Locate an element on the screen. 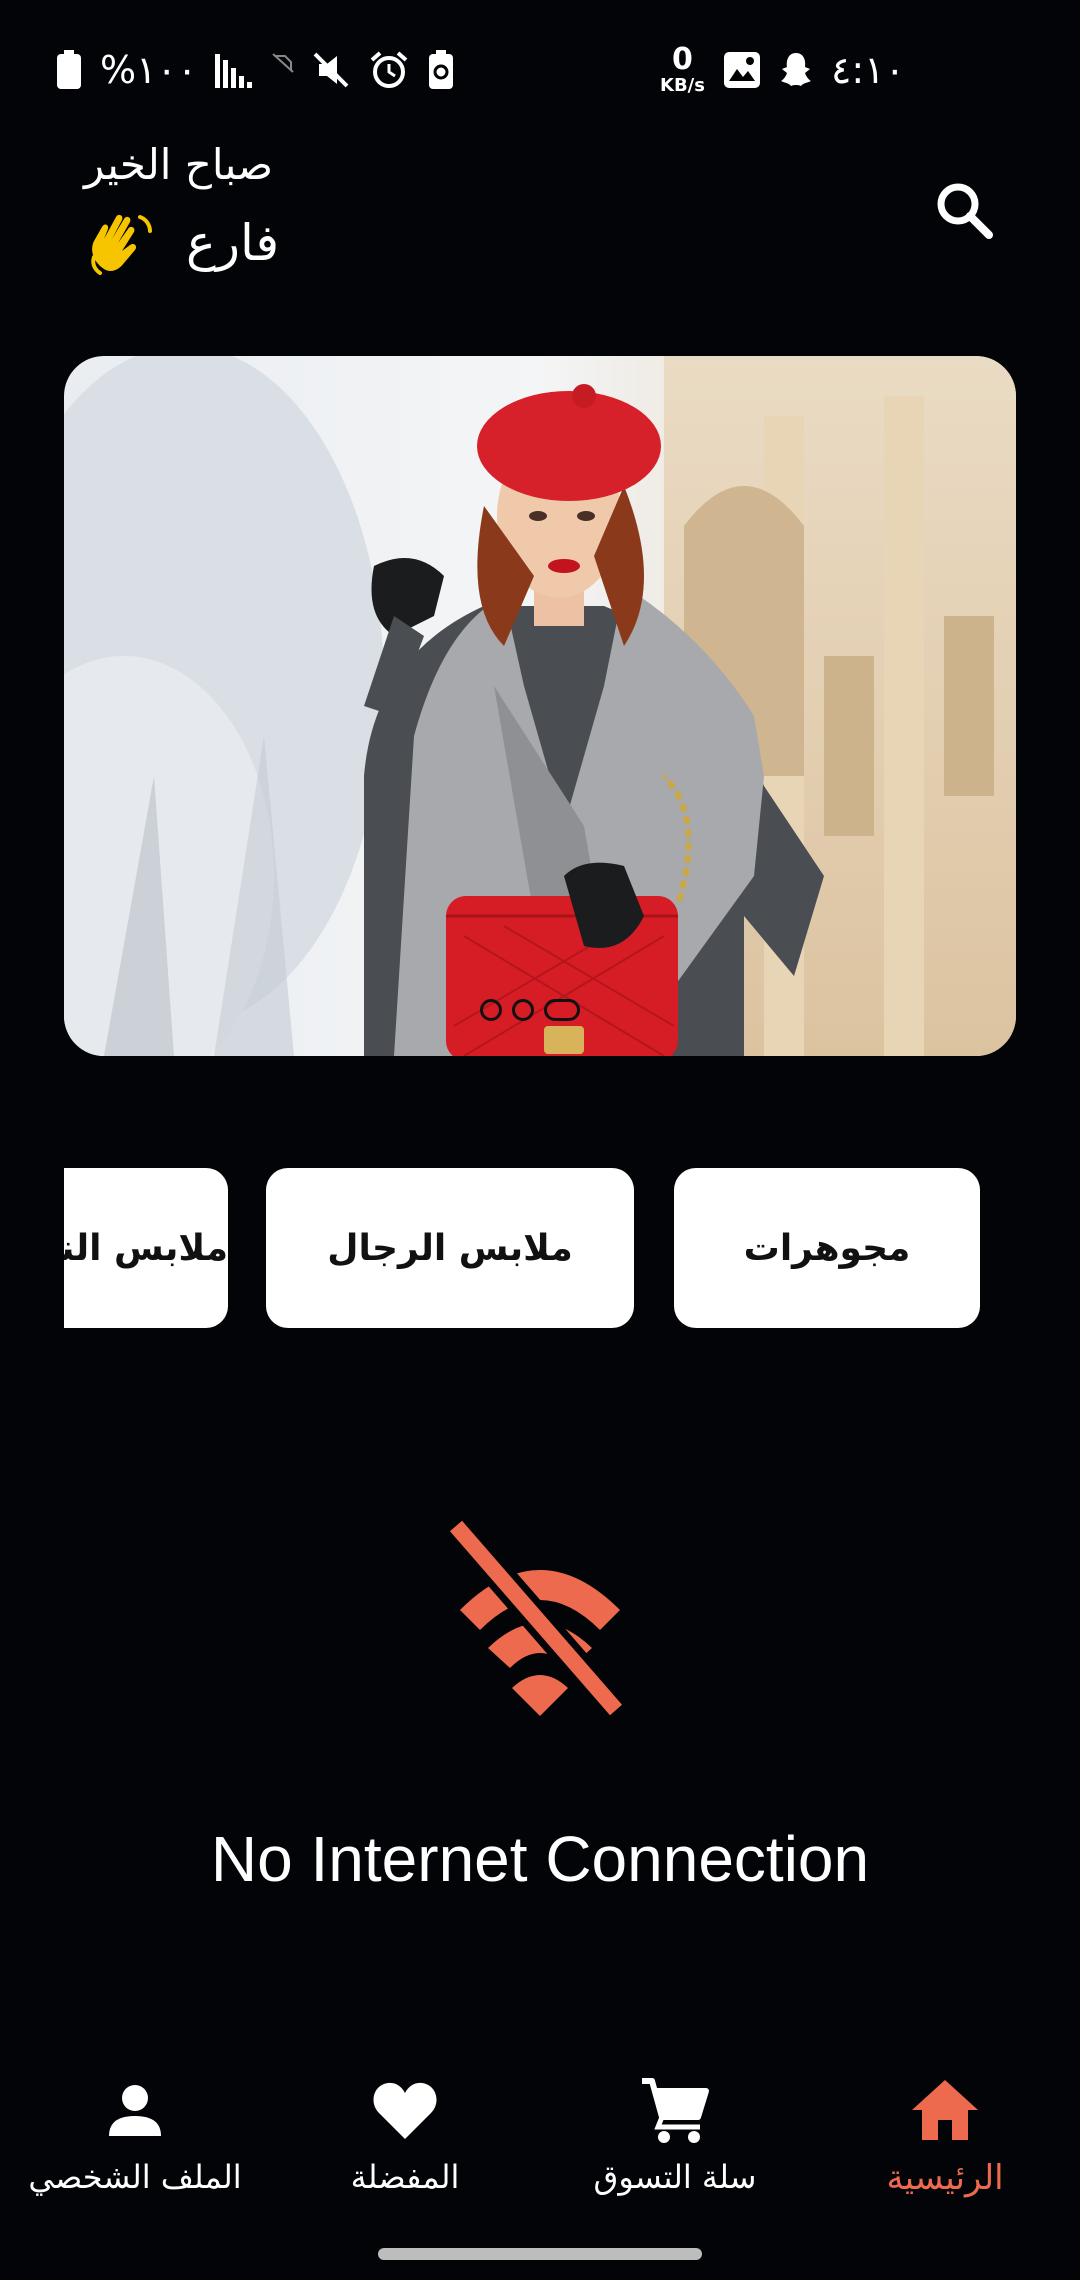 The image size is (1080, 2280). category-womens-clothing: ملابس النساء is located at coordinates (146, 1248).